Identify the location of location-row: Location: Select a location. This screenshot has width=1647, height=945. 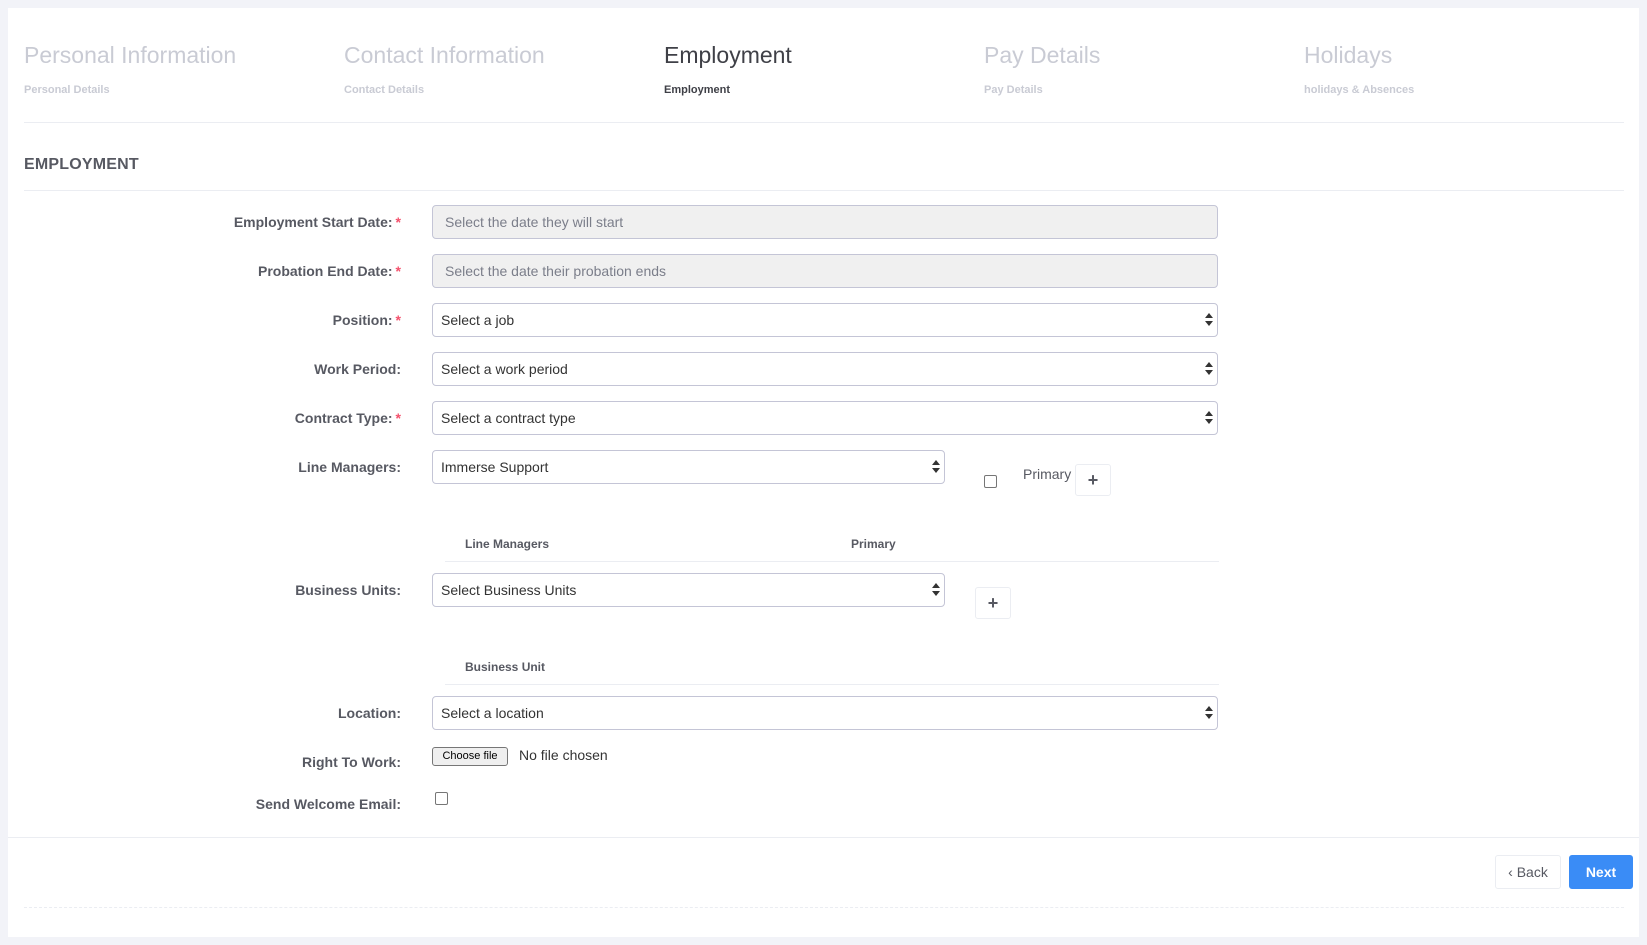
(823, 713).